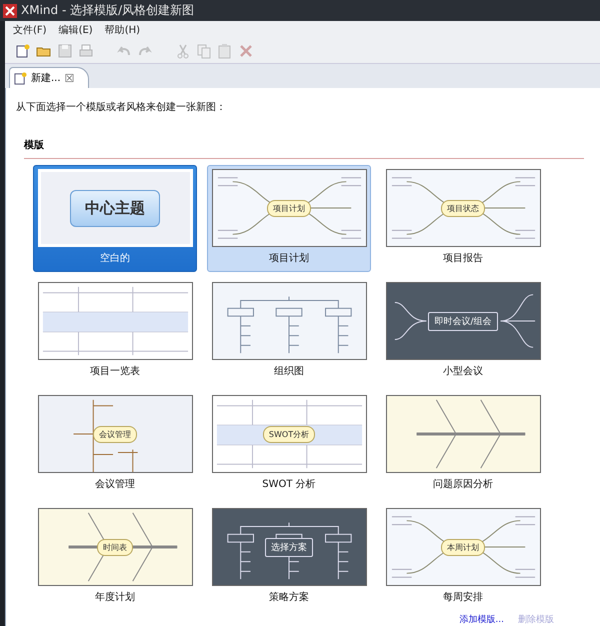 The width and height of the screenshot is (600, 626). What do you see at coordinates (115, 444) in the screenshot?
I see `template-tile: 会议管理 会议管理` at bounding box center [115, 444].